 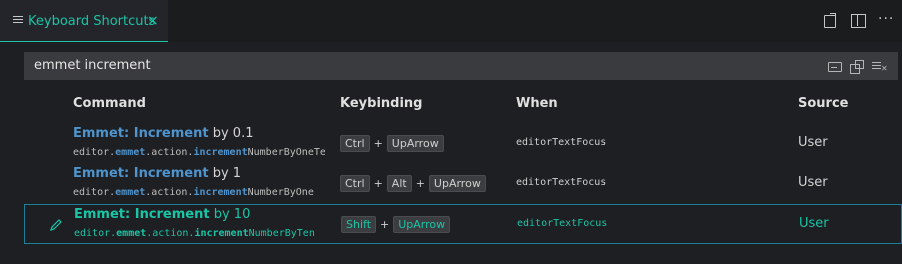 What do you see at coordinates (153, 21) in the screenshot?
I see `close-icon: ×` at bounding box center [153, 21].